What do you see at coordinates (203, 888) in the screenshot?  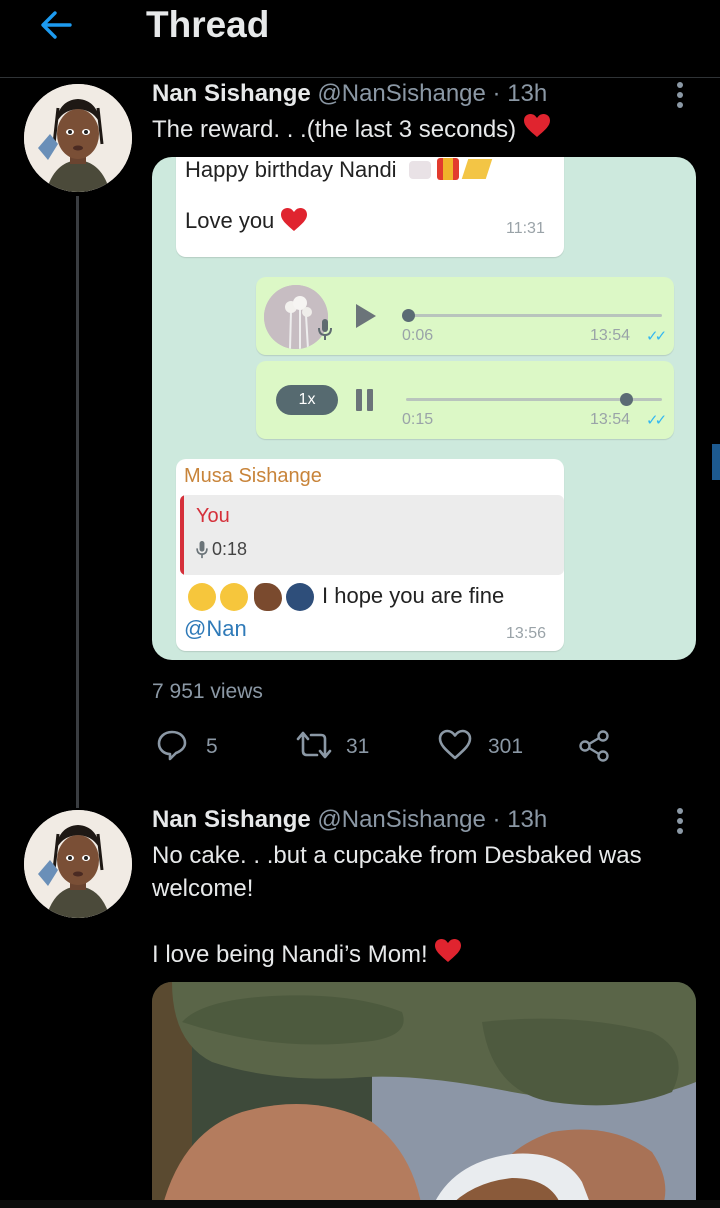 I see `tweet-text-line: welcome!` at bounding box center [203, 888].